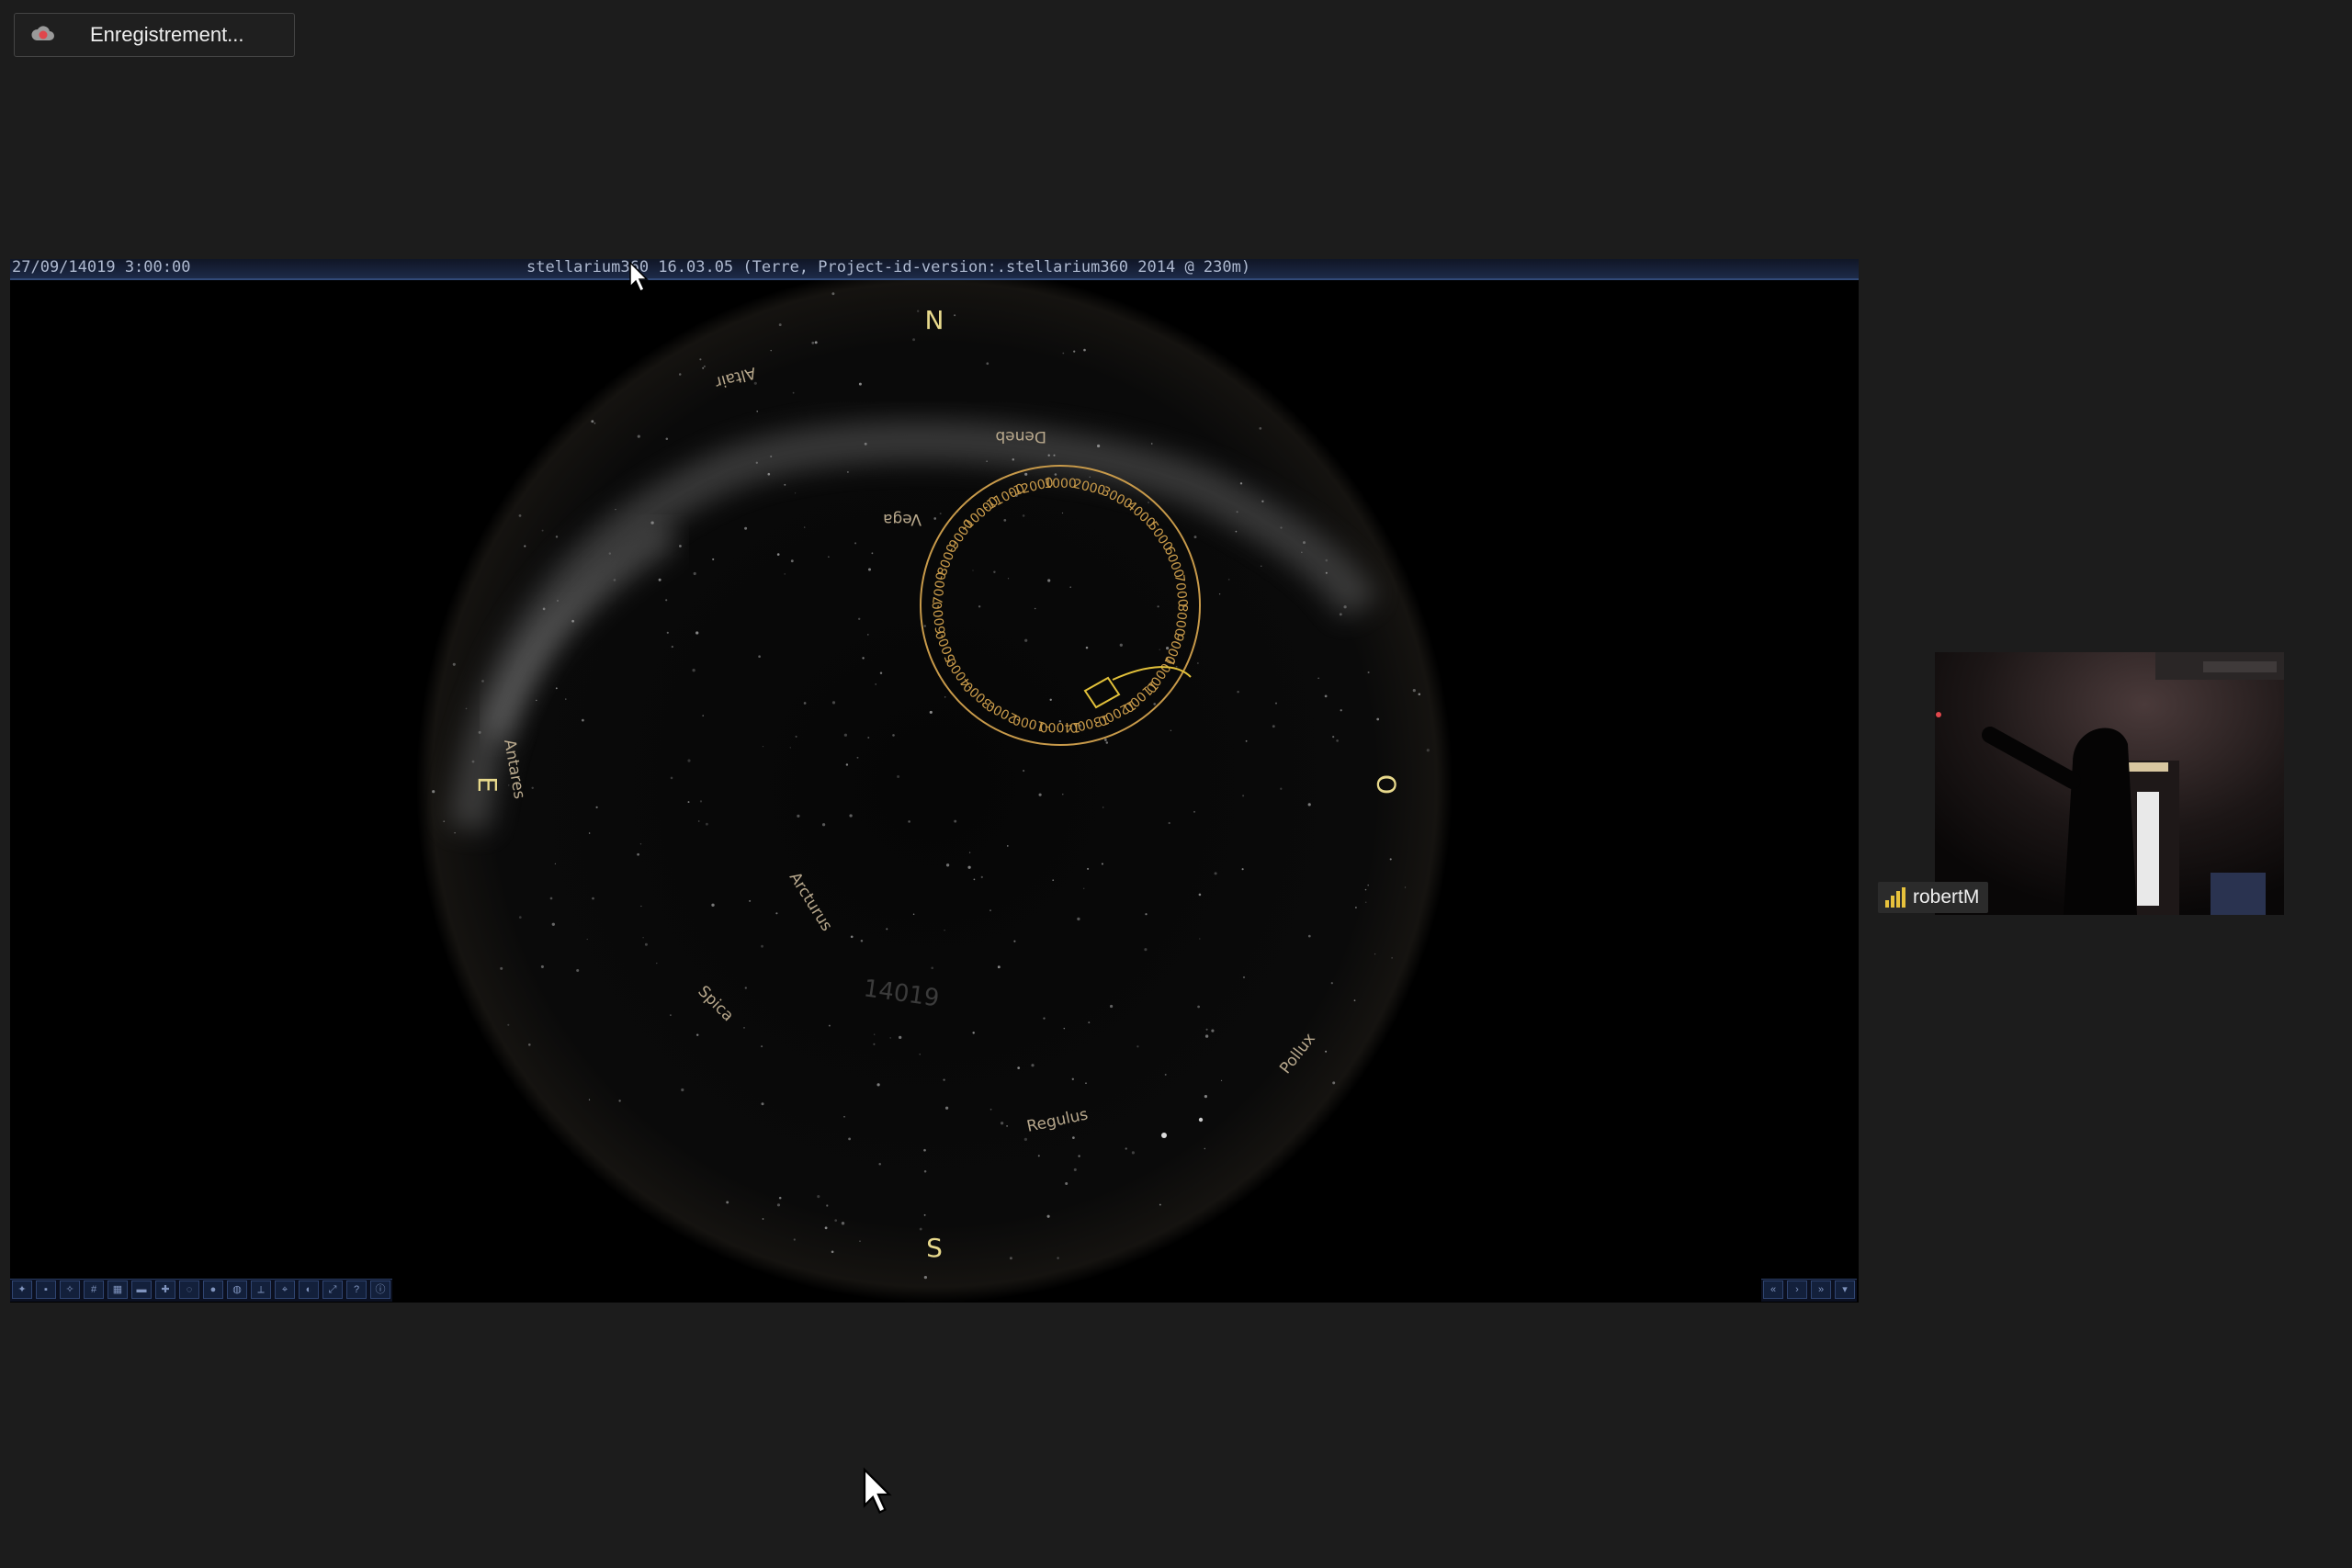 The image size is (2352, 1568). What do you see at coordinates (101, 267) in the screenshot?
I see `datetime-label: 27/09/14019 3:00:00` at bounding box center [101, 267].